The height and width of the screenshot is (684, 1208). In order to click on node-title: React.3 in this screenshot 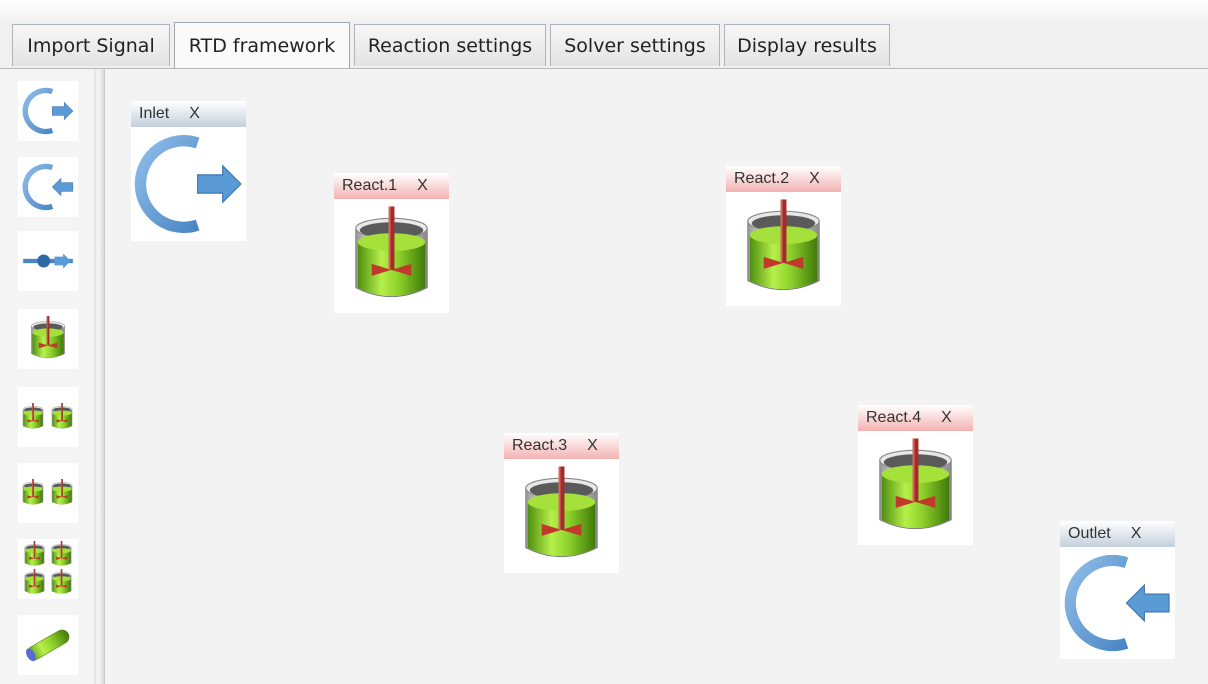, I will do `click(540, 445)`.